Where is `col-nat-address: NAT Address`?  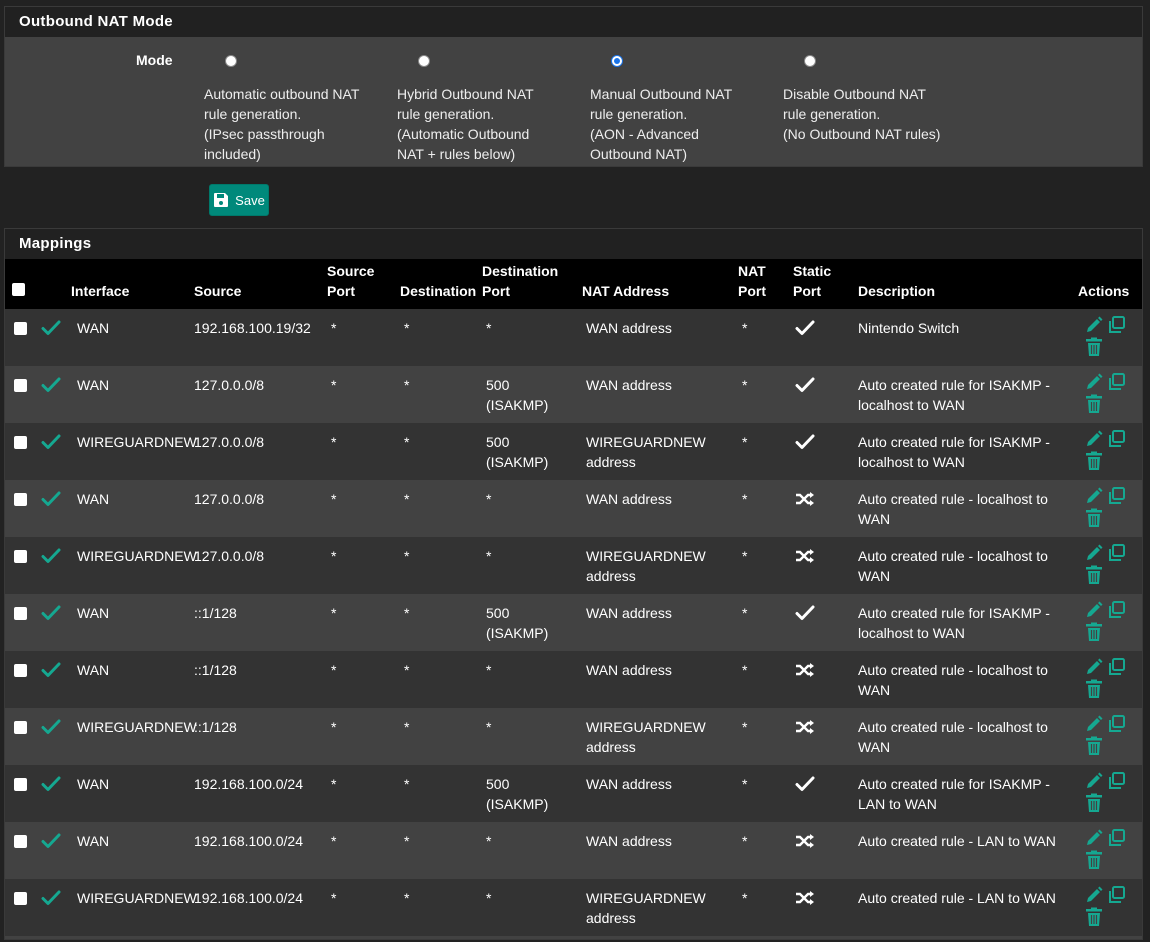
col-nat-address: NAT Address is located at coordinates (658, 284).